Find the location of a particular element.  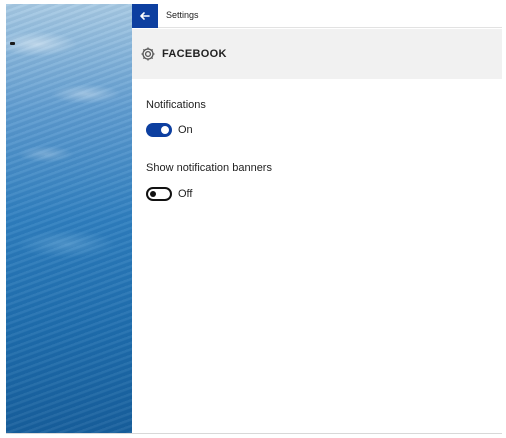

gear-icon is located at coordinates (148, 54).